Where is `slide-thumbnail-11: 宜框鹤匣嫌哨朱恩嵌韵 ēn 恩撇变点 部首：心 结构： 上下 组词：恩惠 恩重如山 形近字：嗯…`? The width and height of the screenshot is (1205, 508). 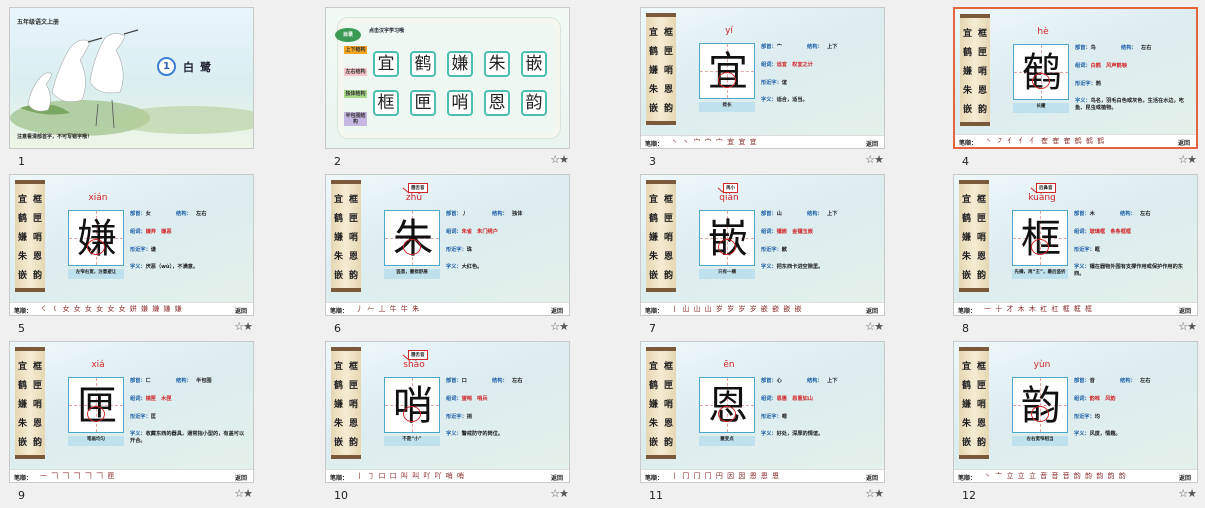
slide-thumbnail-11: 宜框鹤匣嫌哨朱恩嵌韵 ēn 恩撇变点 部首：心 结构： 上下 组词：恩惠 恩重如山 形近字：嗯… is located at coordinates (762, 424).